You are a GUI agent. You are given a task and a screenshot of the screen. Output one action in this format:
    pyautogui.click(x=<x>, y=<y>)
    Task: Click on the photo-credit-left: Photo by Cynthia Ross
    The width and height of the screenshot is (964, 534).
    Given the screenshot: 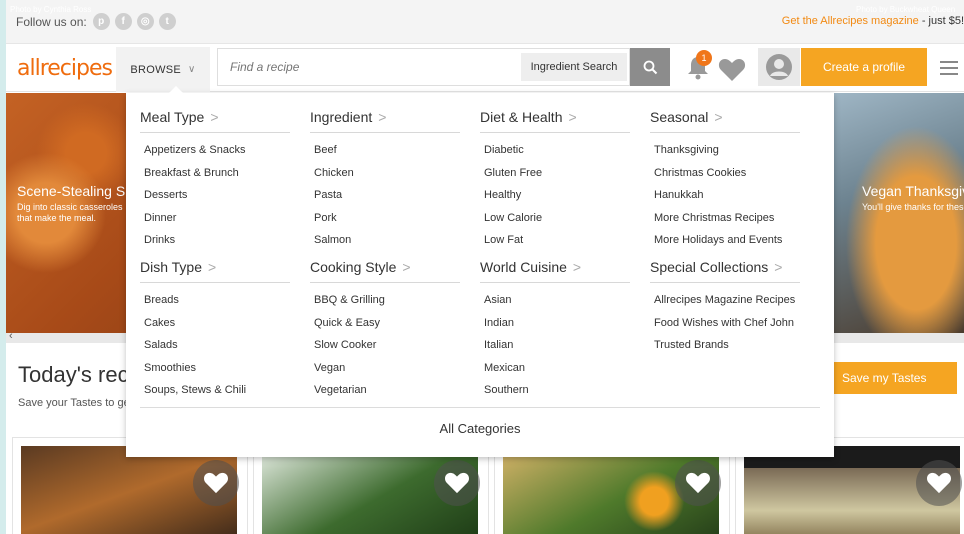 What is the action you would take?
    pyautogui.click(x=51, y=9)
    